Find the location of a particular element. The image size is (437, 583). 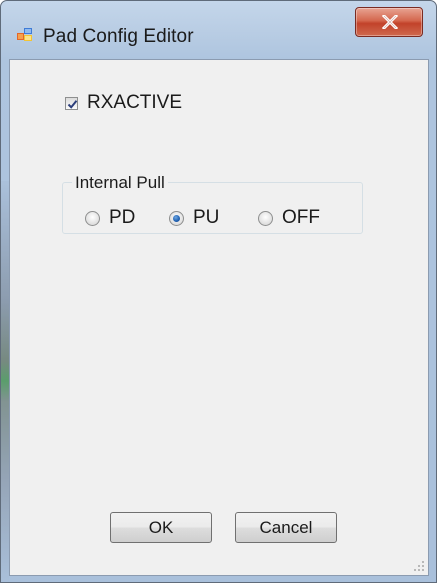

radio-pu: PU is located at coordinates (194, 218).